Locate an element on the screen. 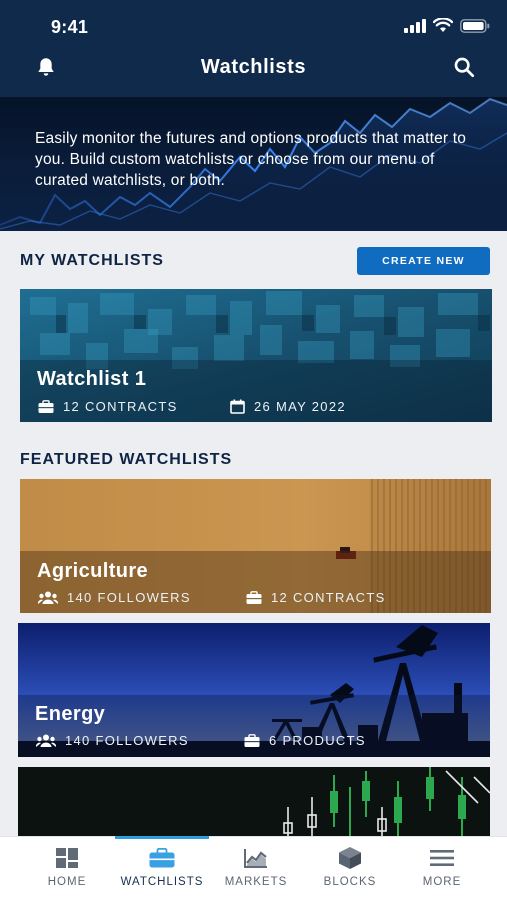 The width and height of the screenshot is (507, 900). search-icon is located at coordinates (464, 67).